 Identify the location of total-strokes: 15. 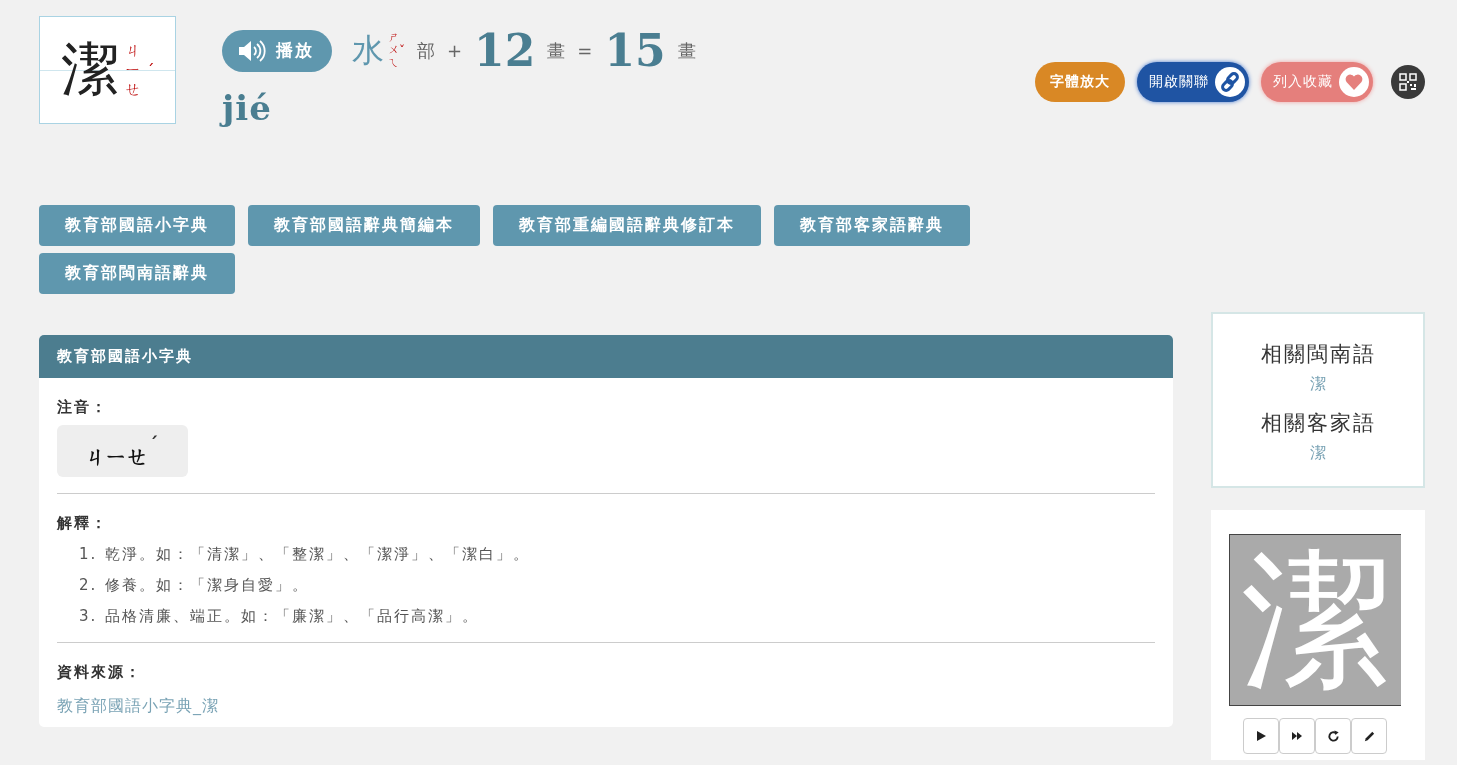
(635, 50).